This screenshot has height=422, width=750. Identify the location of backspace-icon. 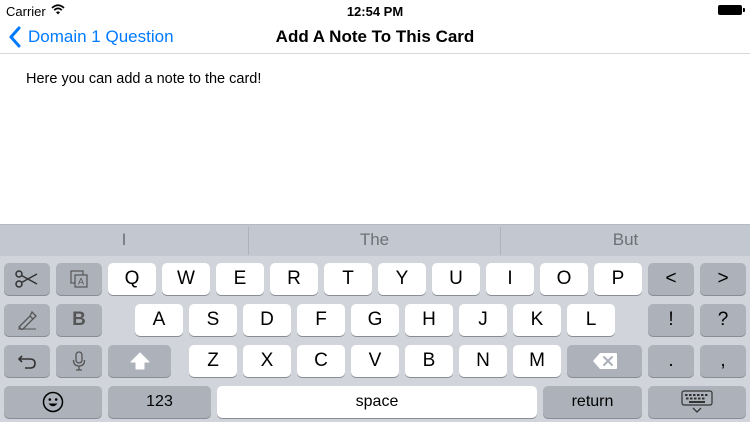
(604, 361).